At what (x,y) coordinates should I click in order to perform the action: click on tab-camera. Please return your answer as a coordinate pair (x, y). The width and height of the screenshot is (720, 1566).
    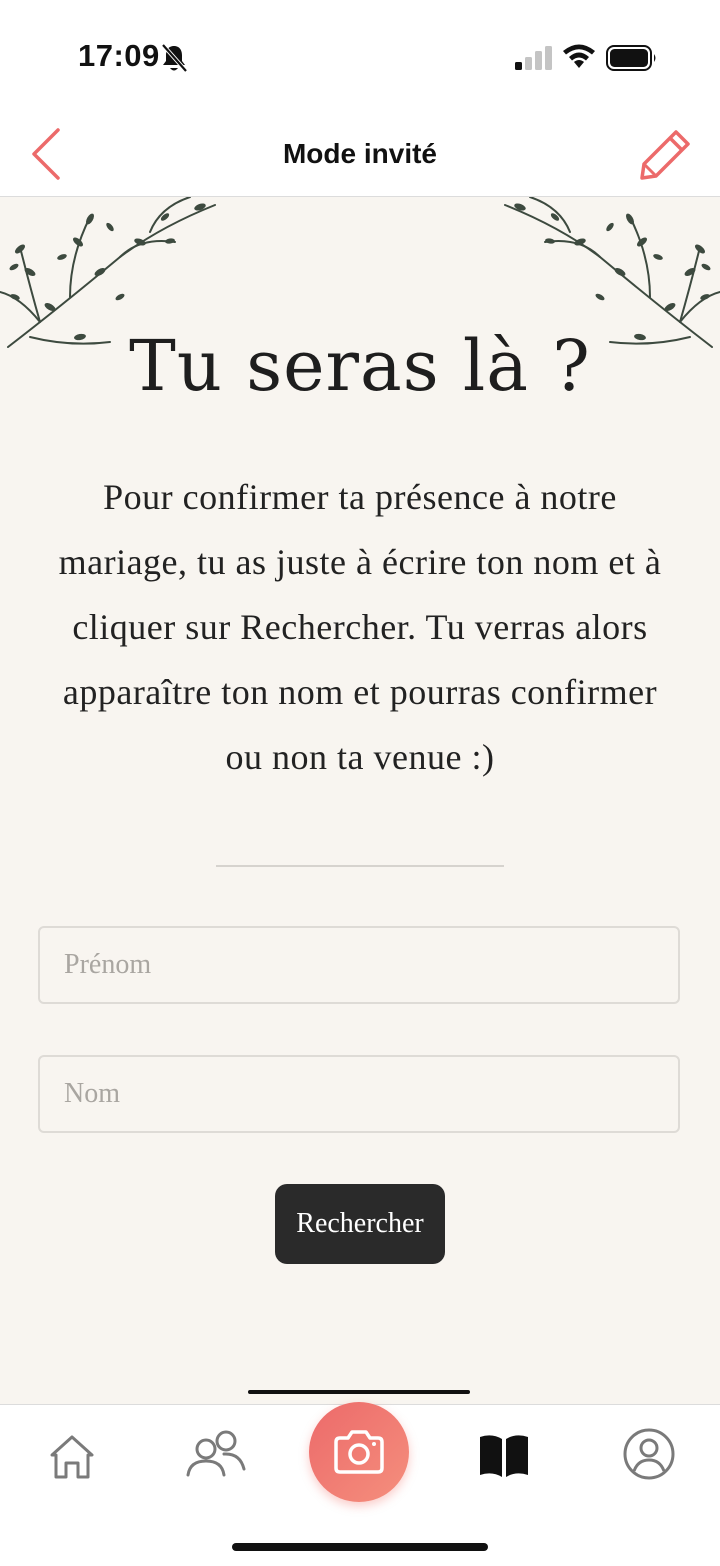
    Looking at the image, I should click on (359, 1452).